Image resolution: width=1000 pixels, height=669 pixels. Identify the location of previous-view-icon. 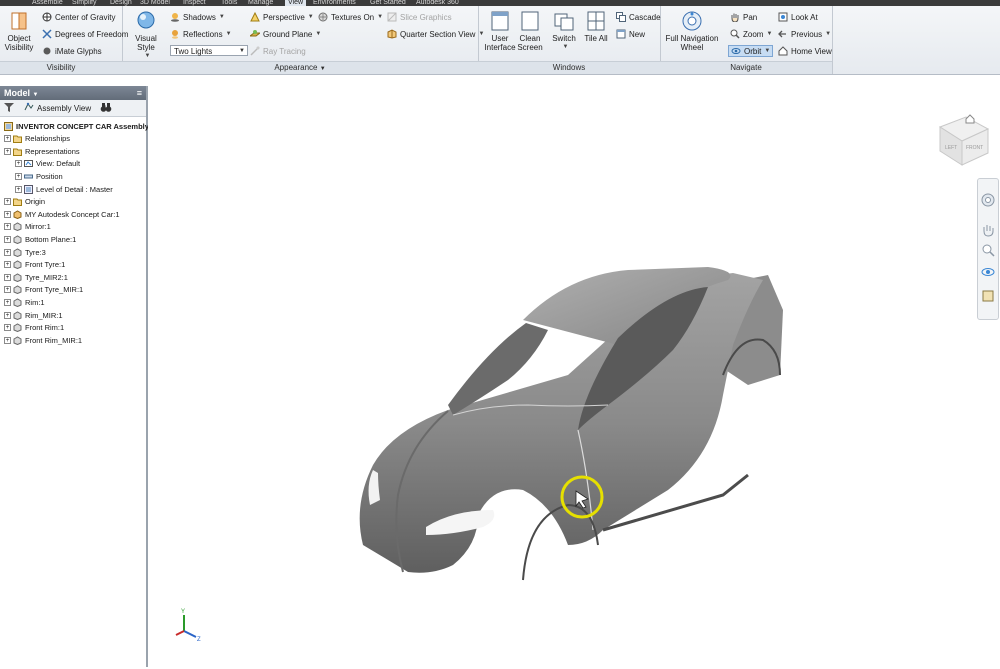
(783, 34).